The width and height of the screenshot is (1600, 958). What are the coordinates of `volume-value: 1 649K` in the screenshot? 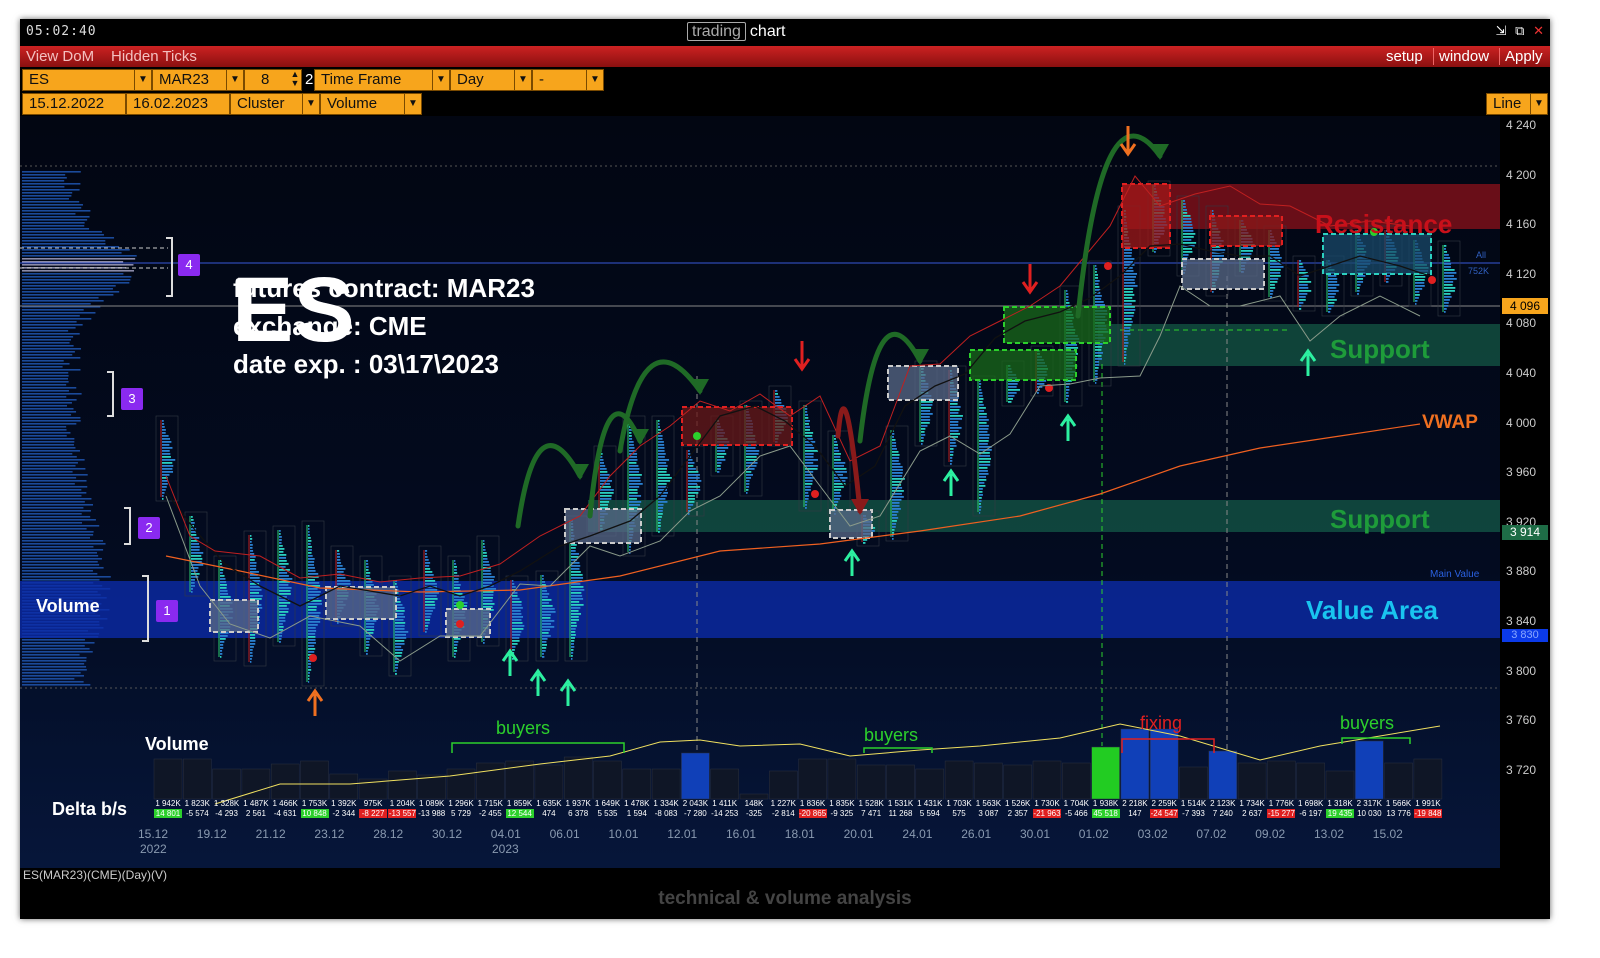 It's located at (608, 803).